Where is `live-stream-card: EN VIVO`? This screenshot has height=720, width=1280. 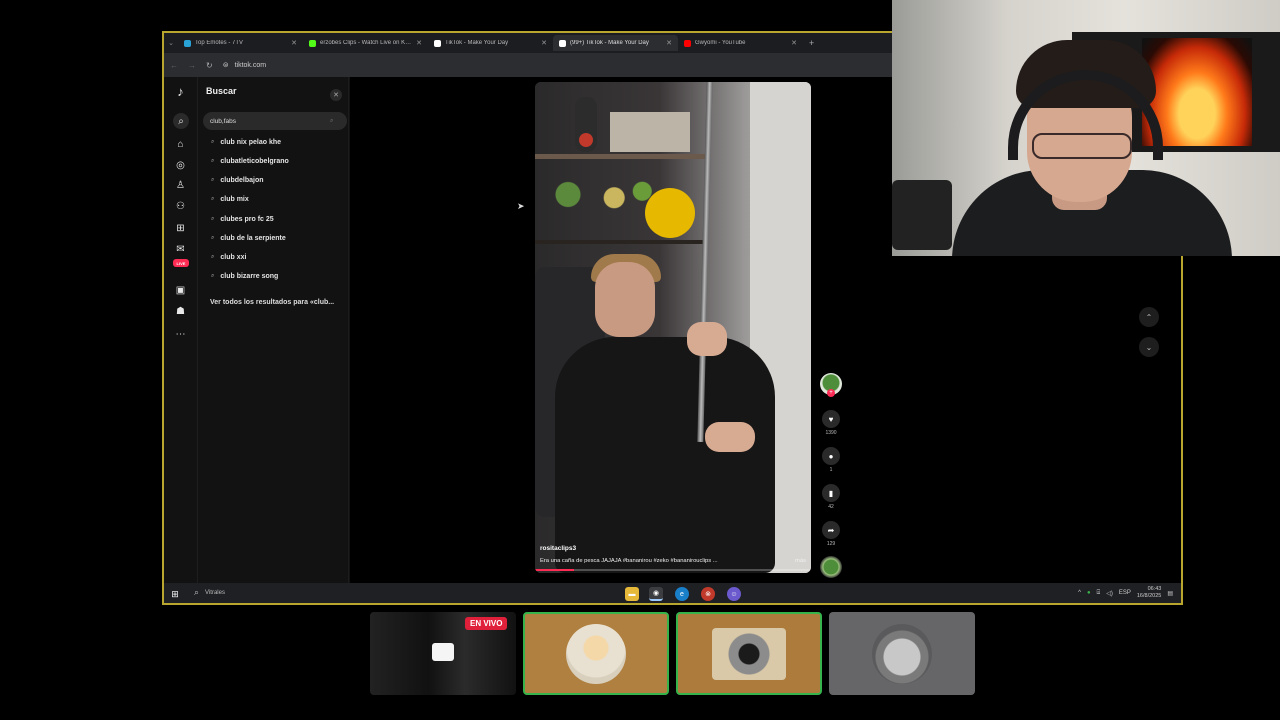
live-stream-card: EN VIVO is located at coordinates (443, 653).